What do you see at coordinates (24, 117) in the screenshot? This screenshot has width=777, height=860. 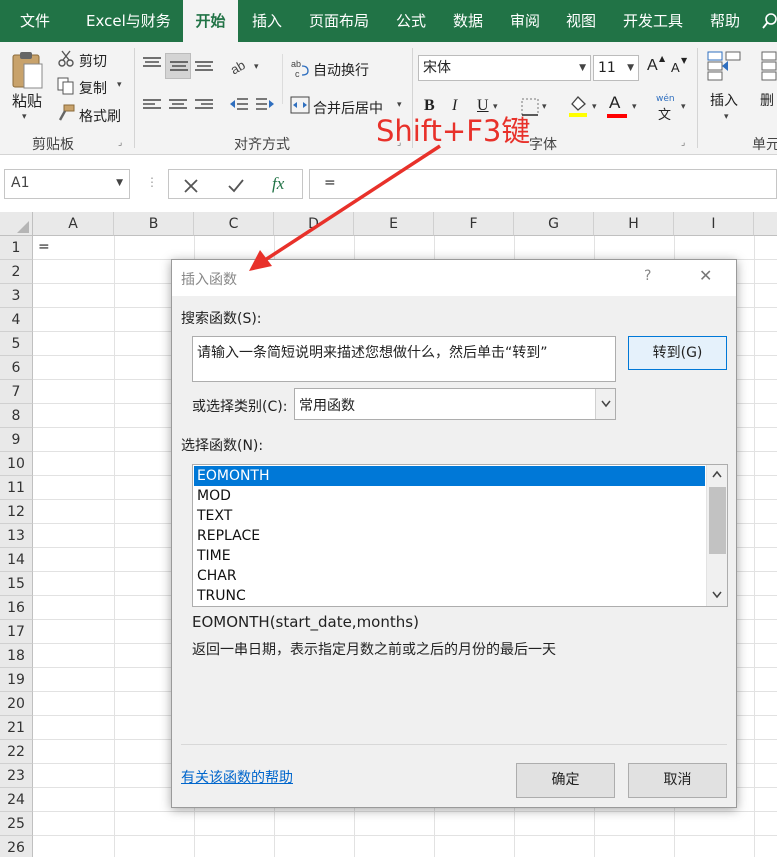 I see `paste-dropdown-arrow: ▾` at bounding box center [24, 117].